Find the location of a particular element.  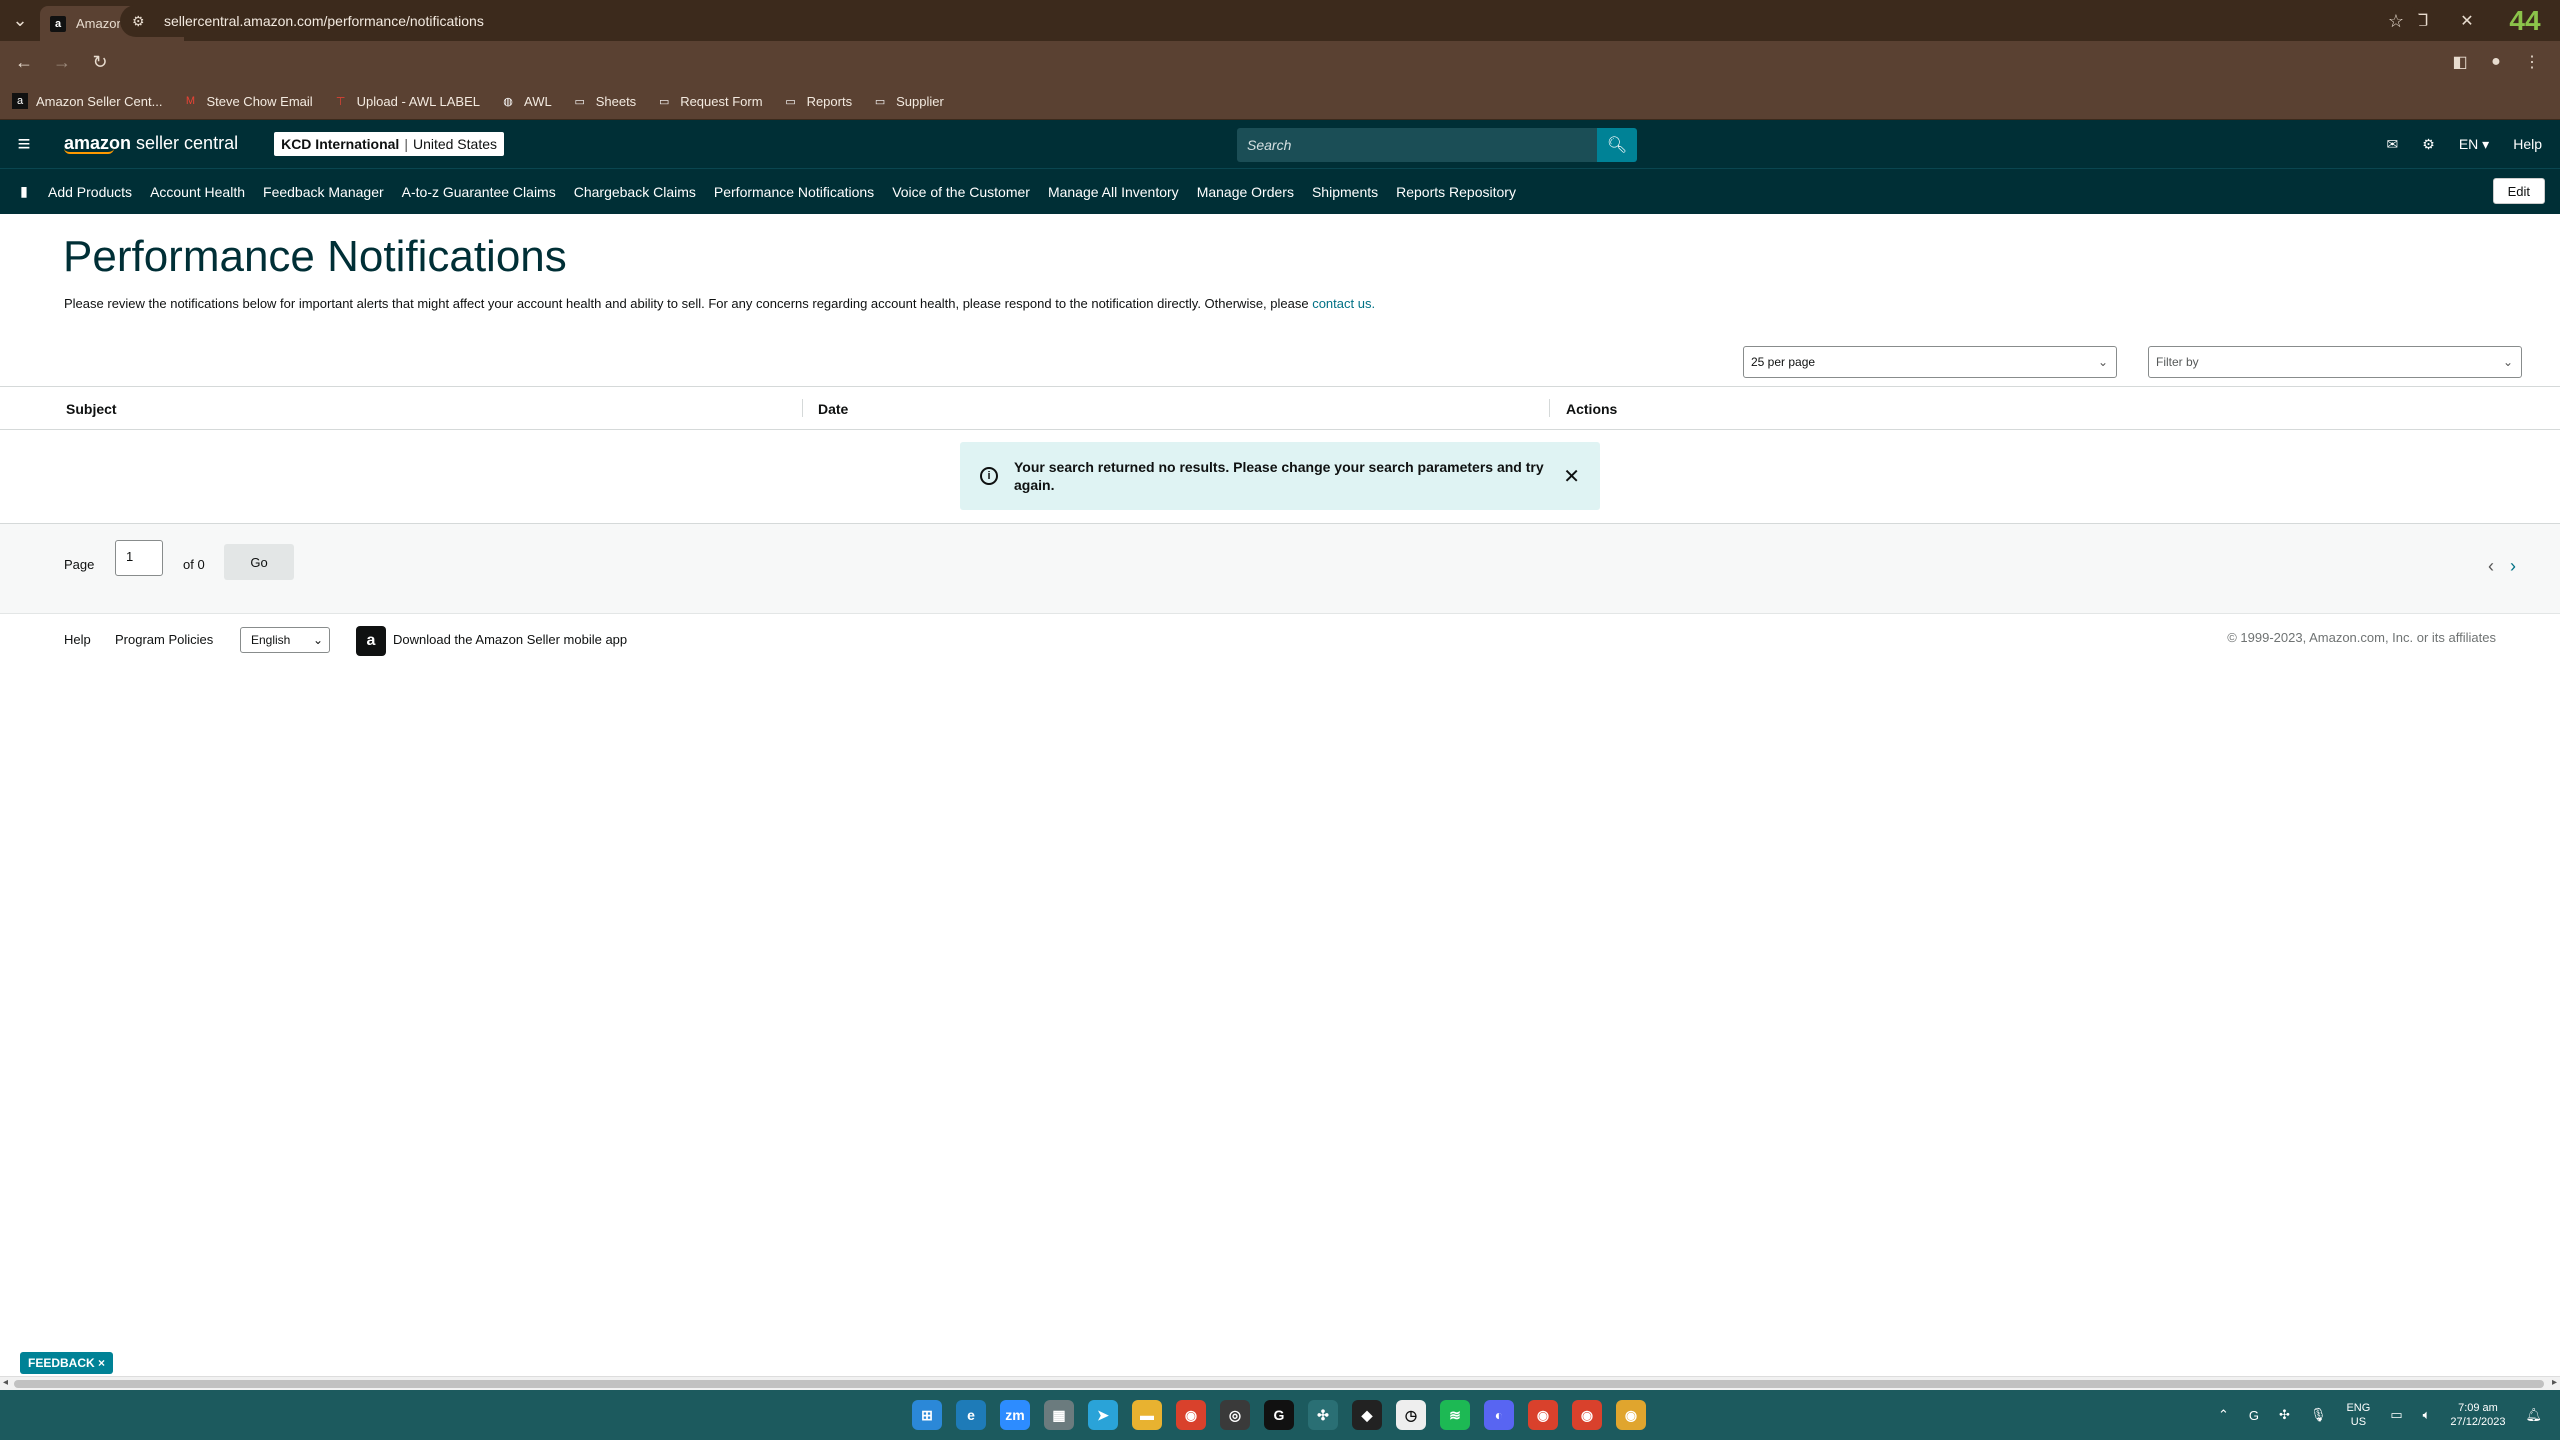

clock-app-icon: ◷ is located at coordinates (1411, 1415).